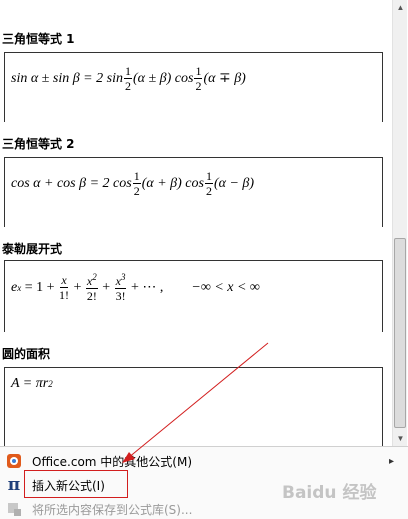 The image size is (408, 519). Describe the element at coordinates (38, 144) in the screenshot. I see `section-title-trig2: 三角恒等式 2` at that location.